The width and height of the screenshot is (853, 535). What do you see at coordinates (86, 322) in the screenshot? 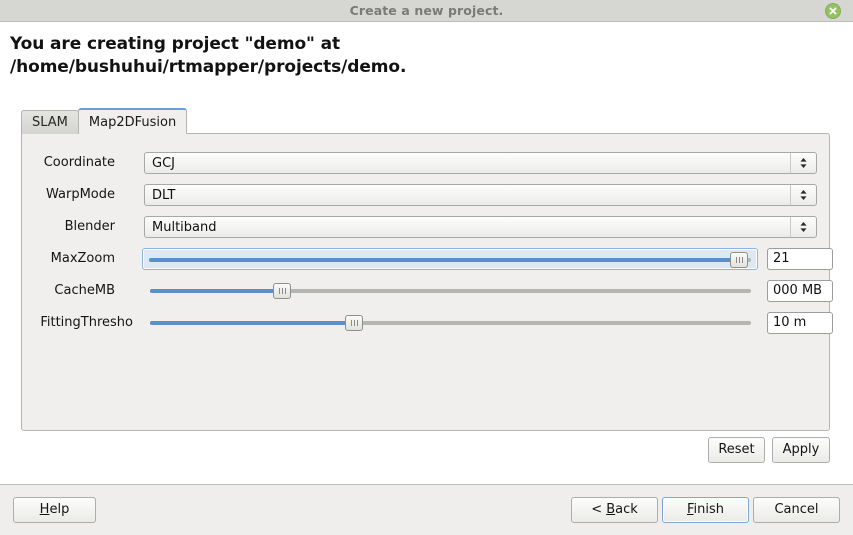
I see `label-fittingthreshold: FittingThresho` at bounding box center [86, 322].